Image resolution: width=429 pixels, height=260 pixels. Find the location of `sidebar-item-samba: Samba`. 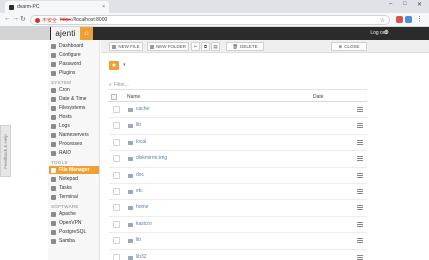

sidebar-item-samba: Samba is located at coordinates (75, 241).